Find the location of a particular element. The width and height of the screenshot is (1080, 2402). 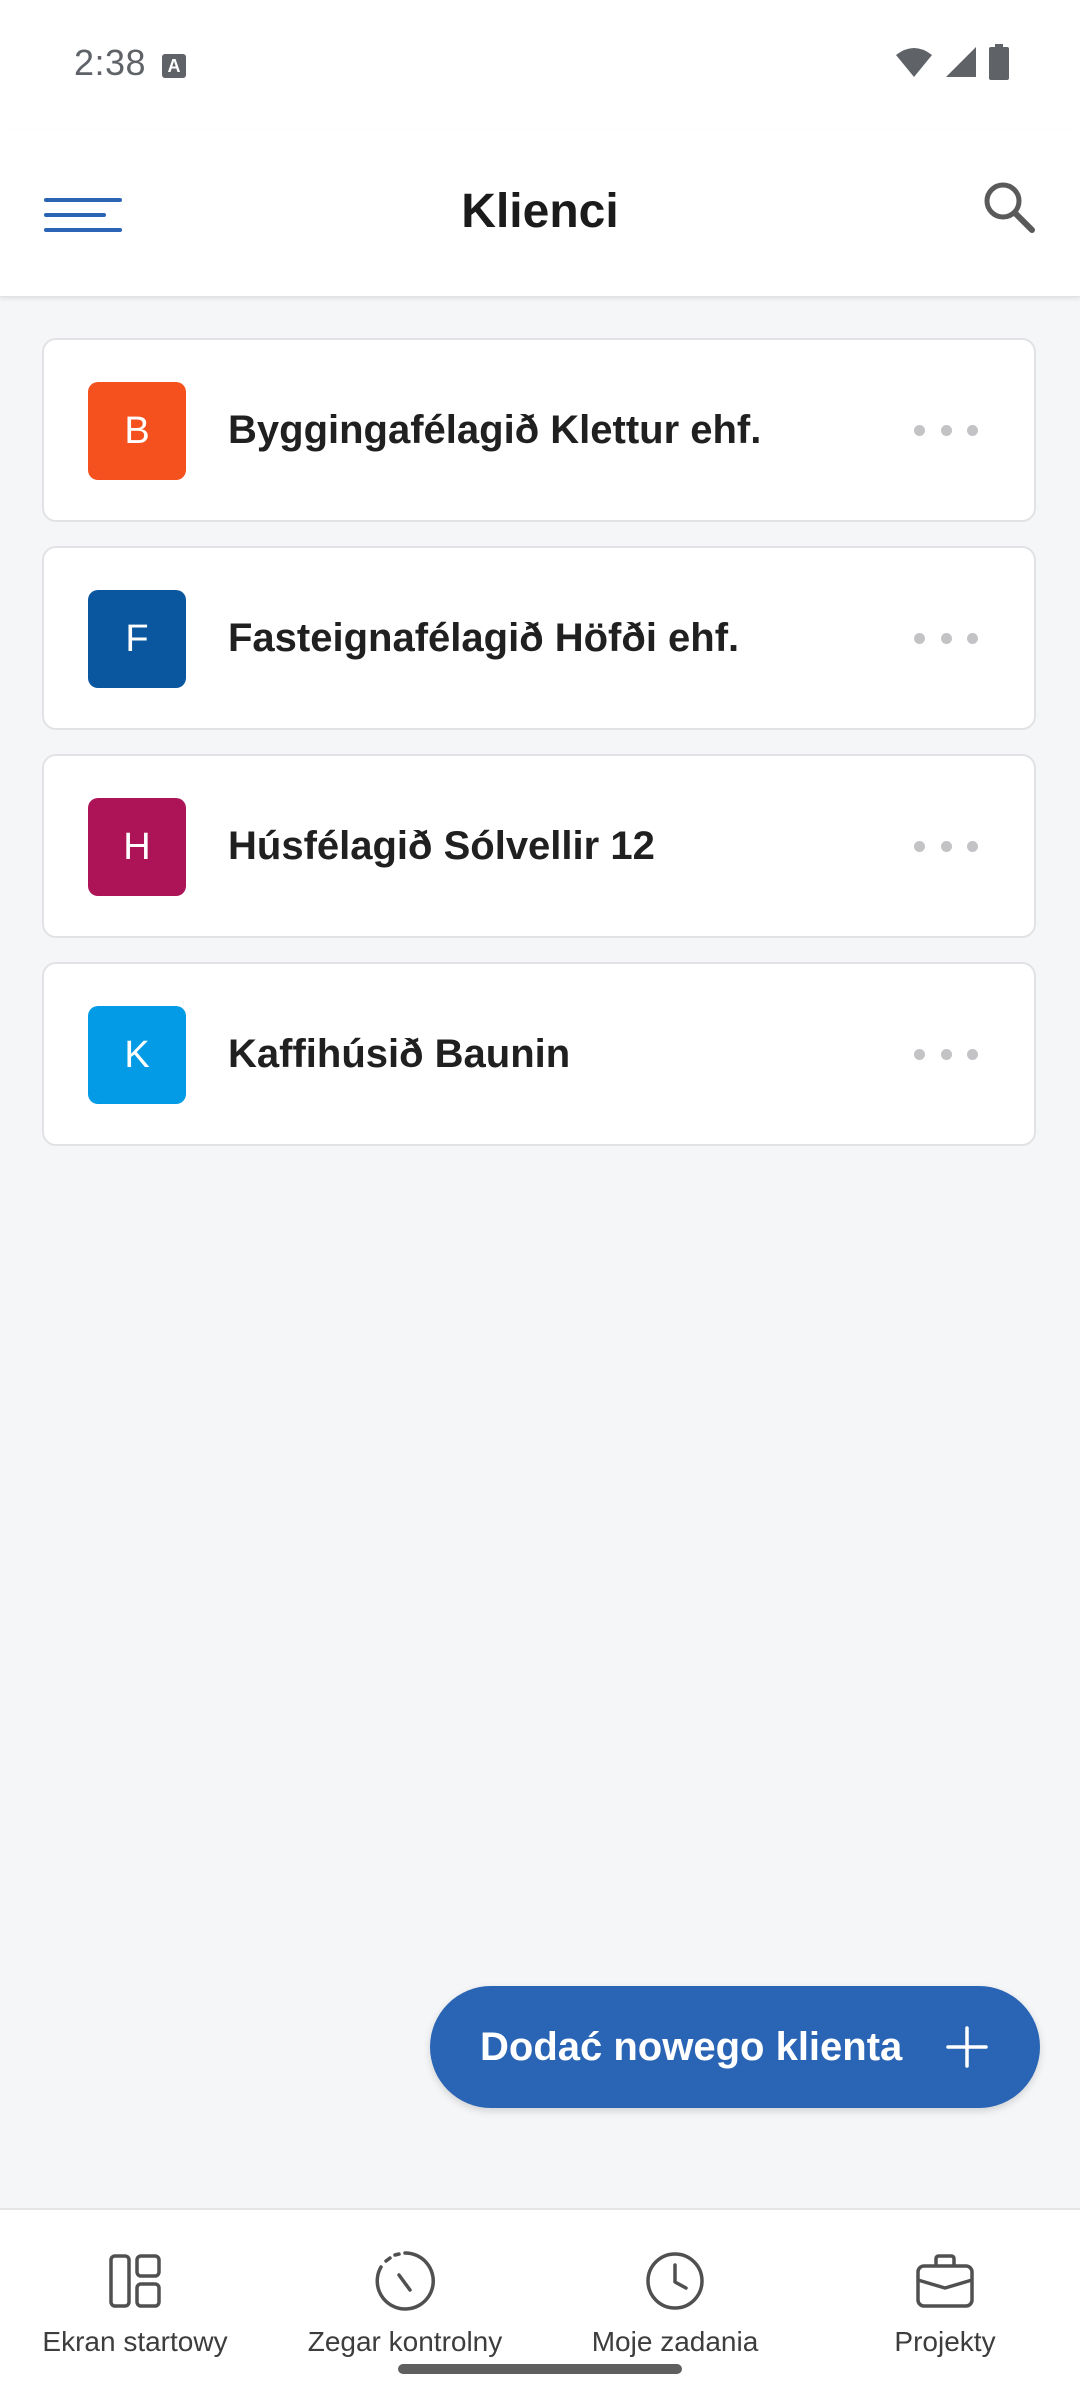

client-card: H Húsfélagið Sólvellir 12 is located at coordinates (539, 846).